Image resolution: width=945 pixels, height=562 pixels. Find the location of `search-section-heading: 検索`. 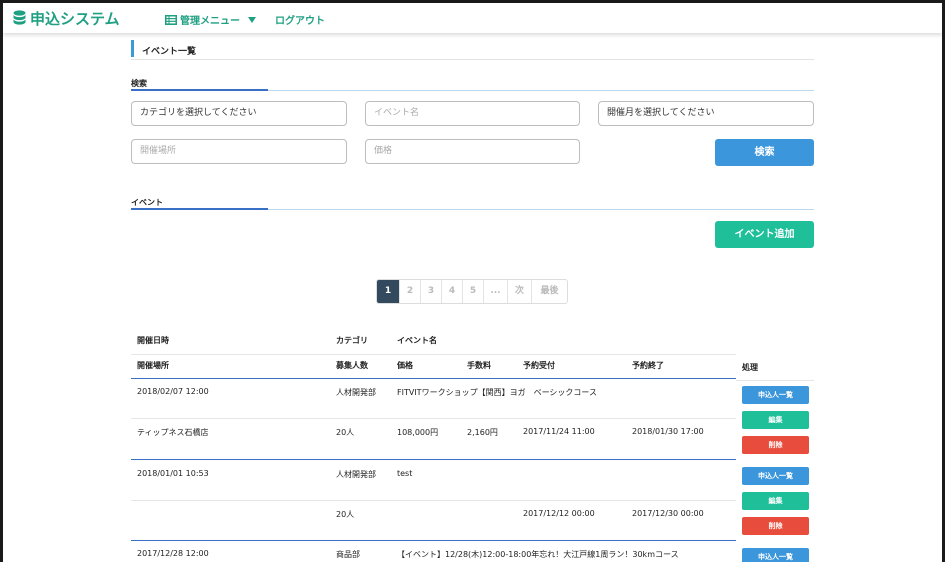

search-section-heading: 検索 is located at coordinates (472, 85).